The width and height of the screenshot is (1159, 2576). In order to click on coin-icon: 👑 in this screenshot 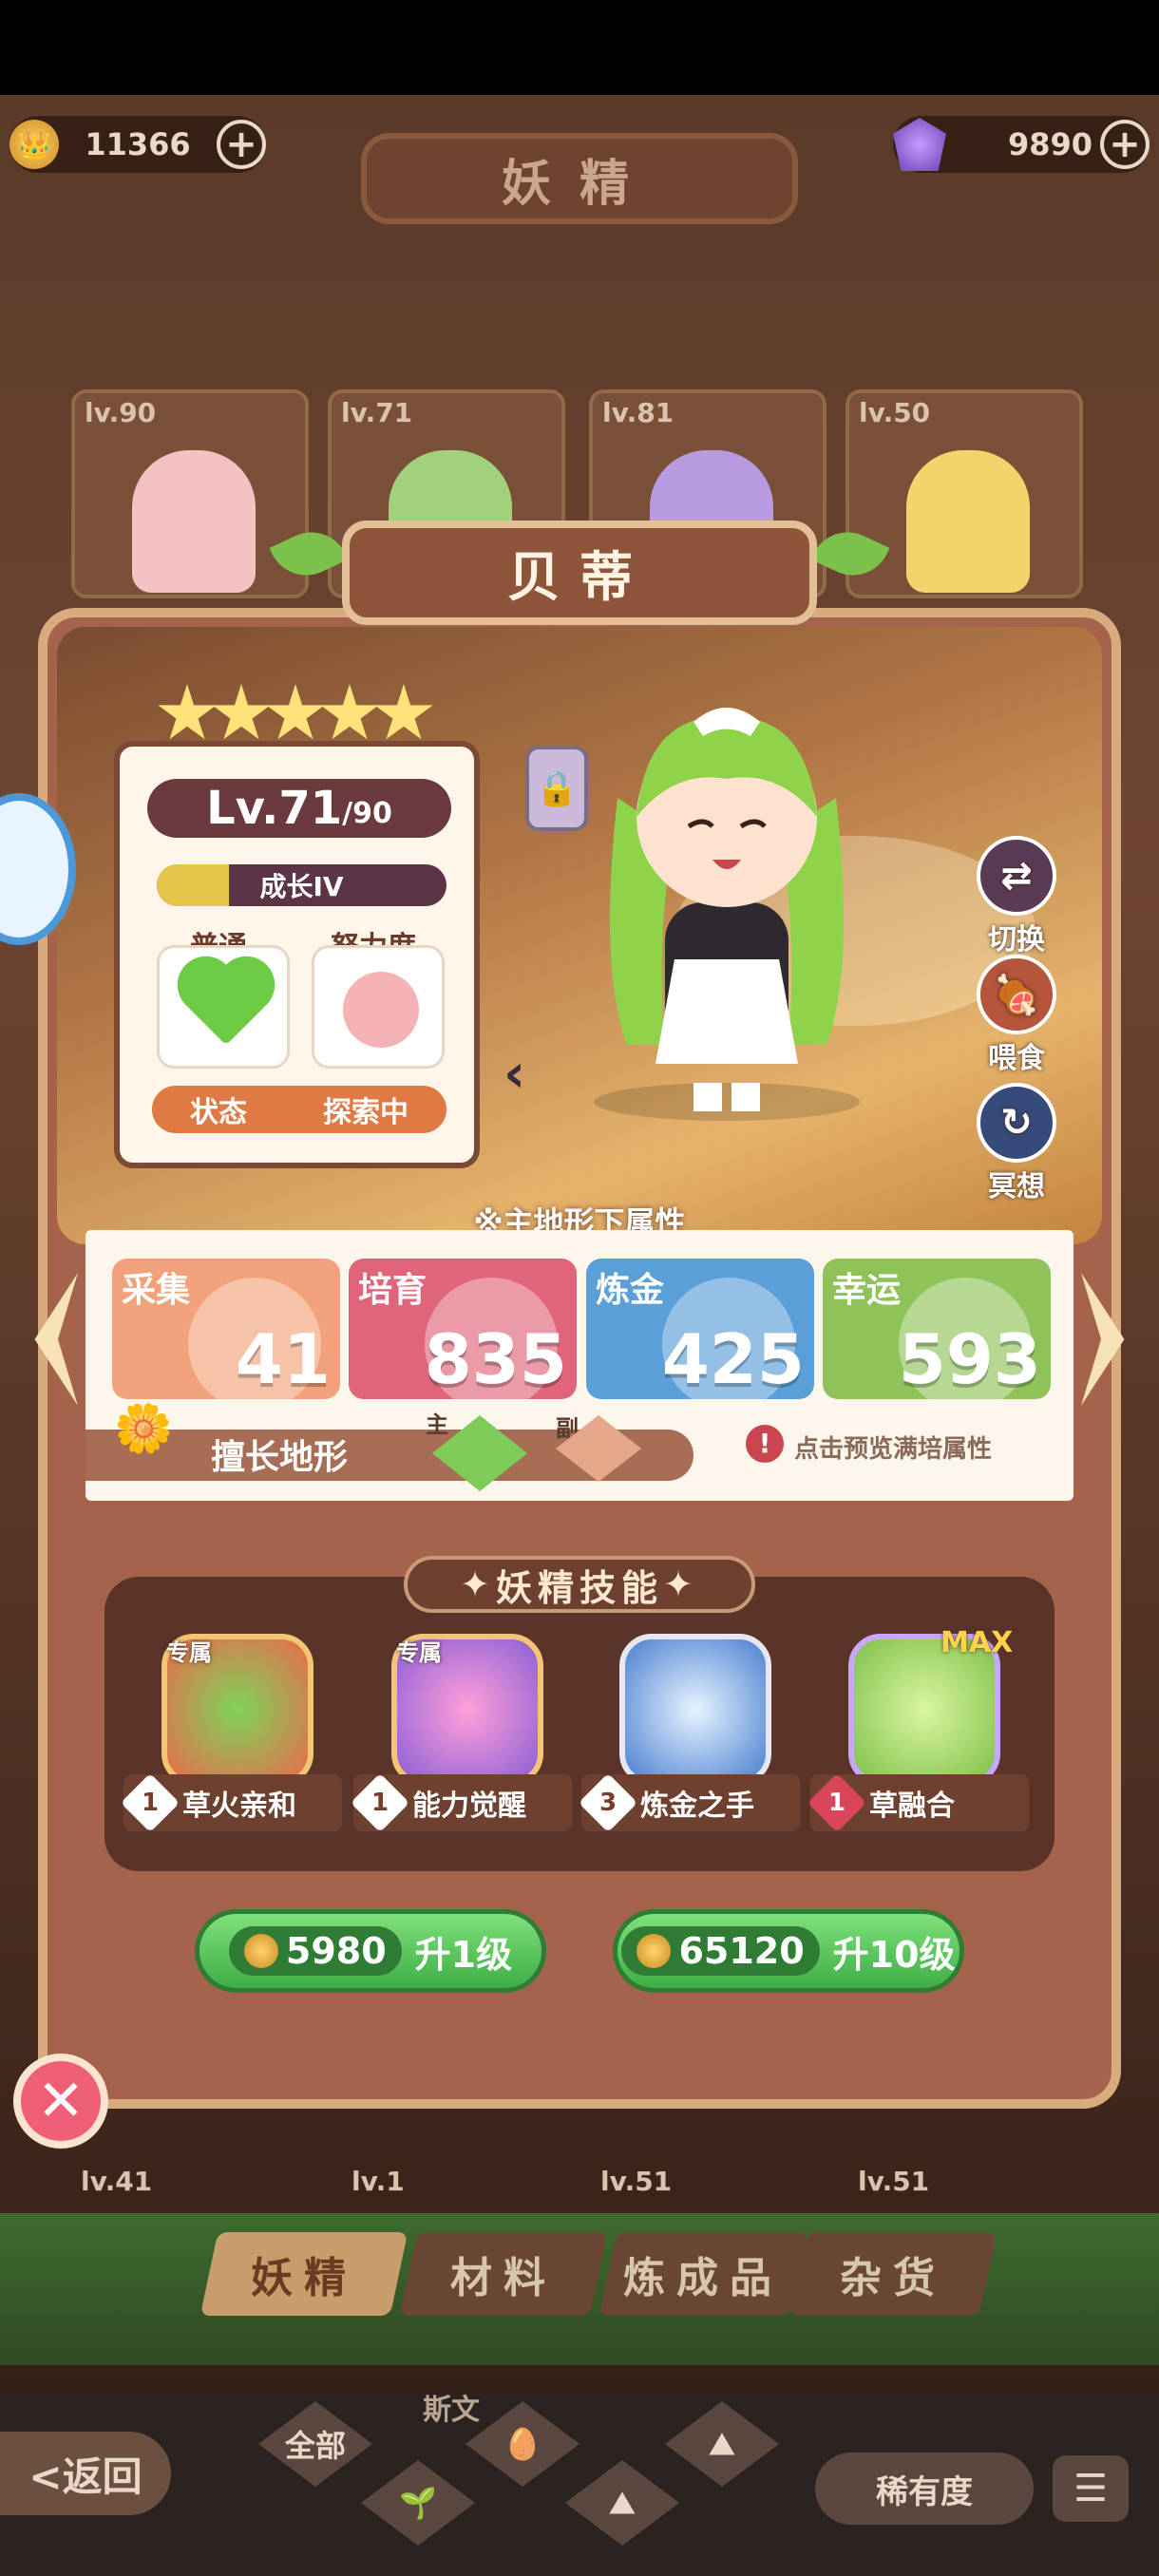, I will do `click(34, 144)`.